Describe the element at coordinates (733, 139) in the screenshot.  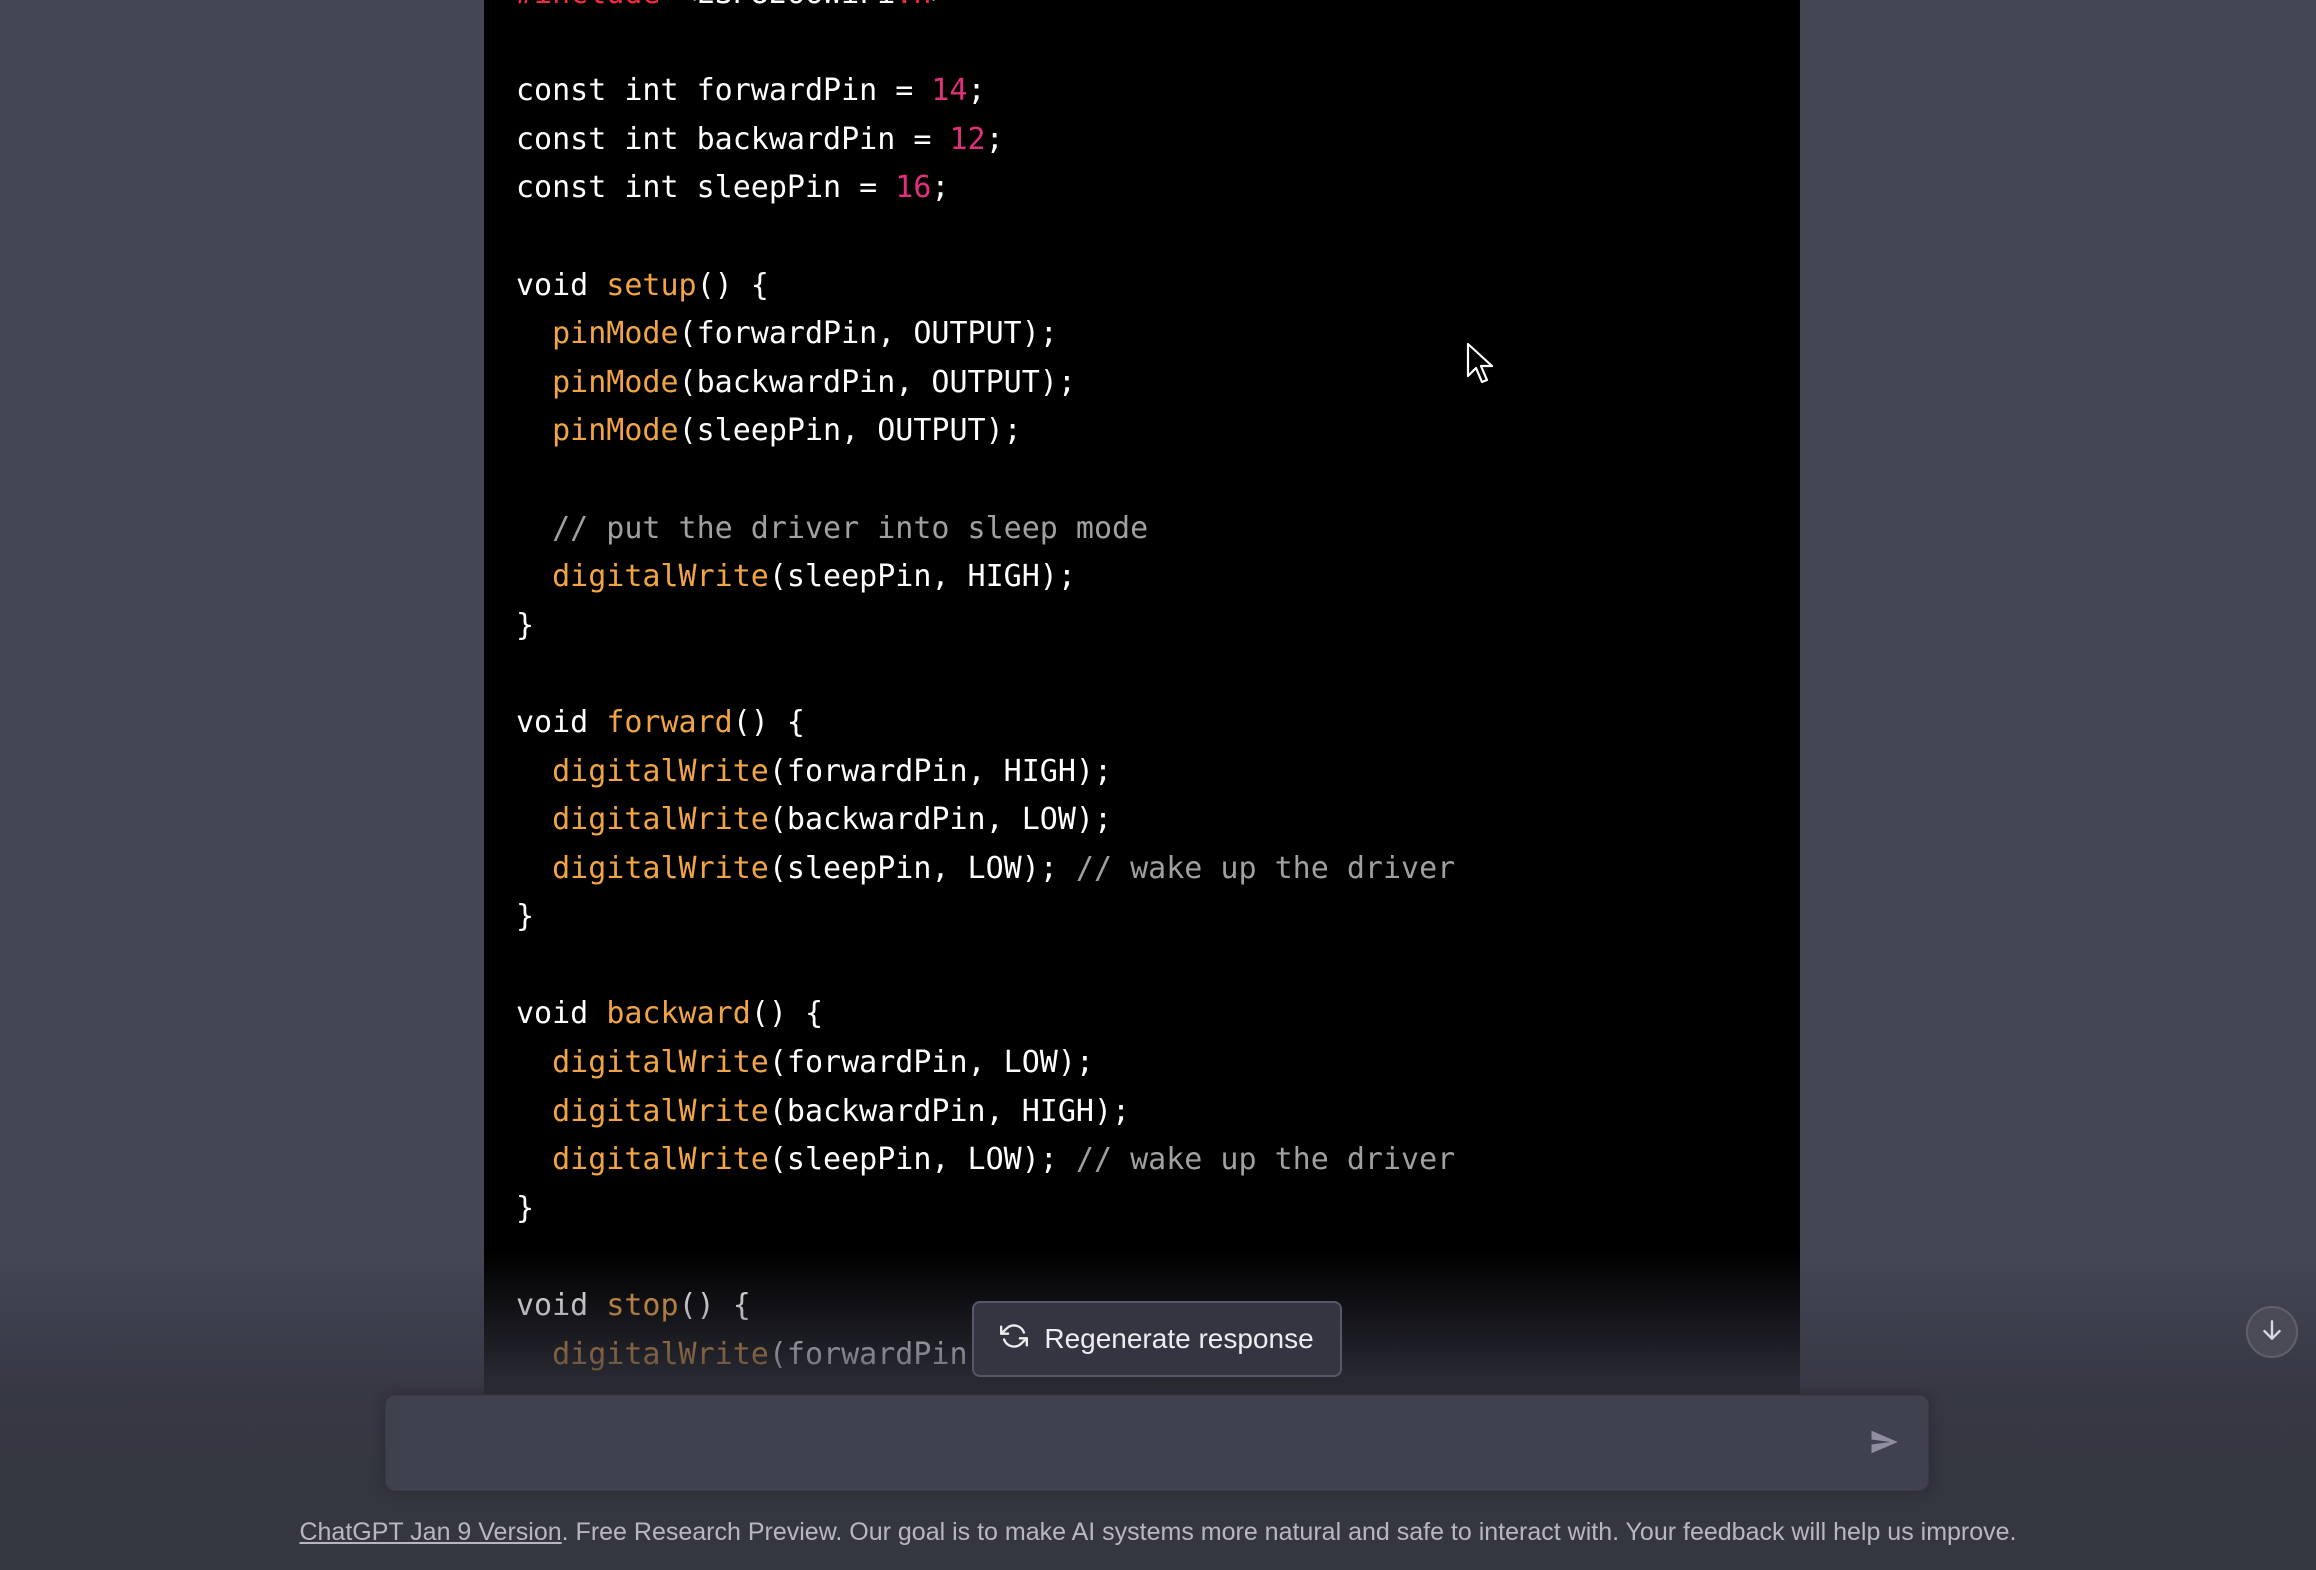
I see `code-token: const int backwardPin =` at that location.